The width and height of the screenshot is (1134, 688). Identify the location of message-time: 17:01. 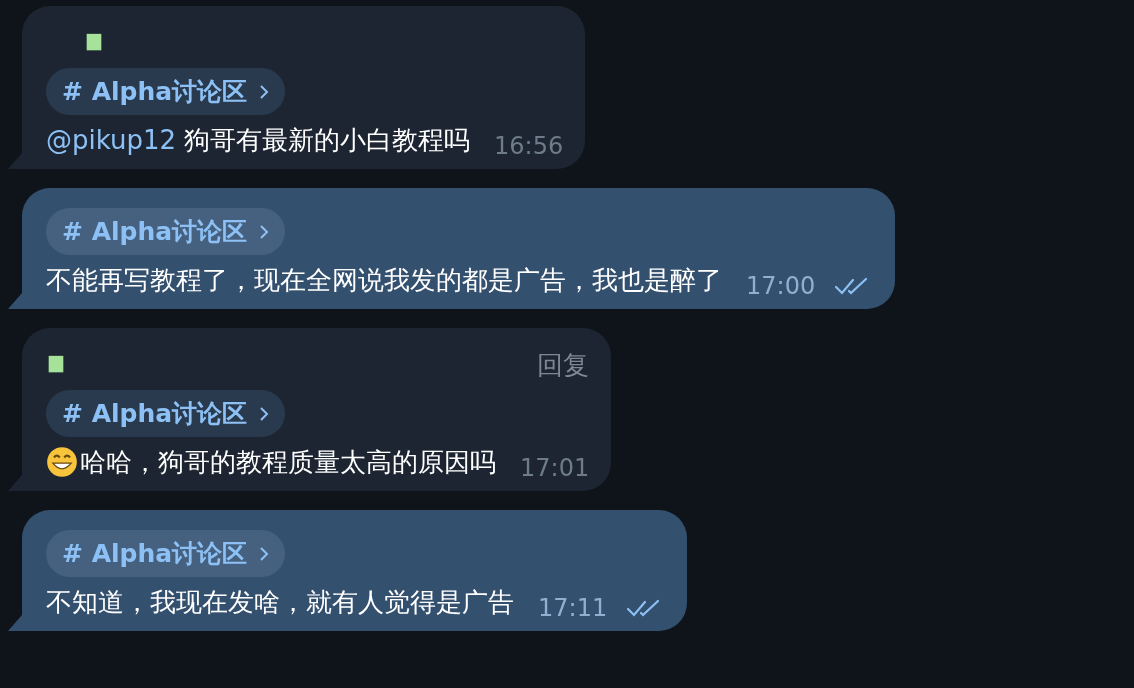
(555, 468).